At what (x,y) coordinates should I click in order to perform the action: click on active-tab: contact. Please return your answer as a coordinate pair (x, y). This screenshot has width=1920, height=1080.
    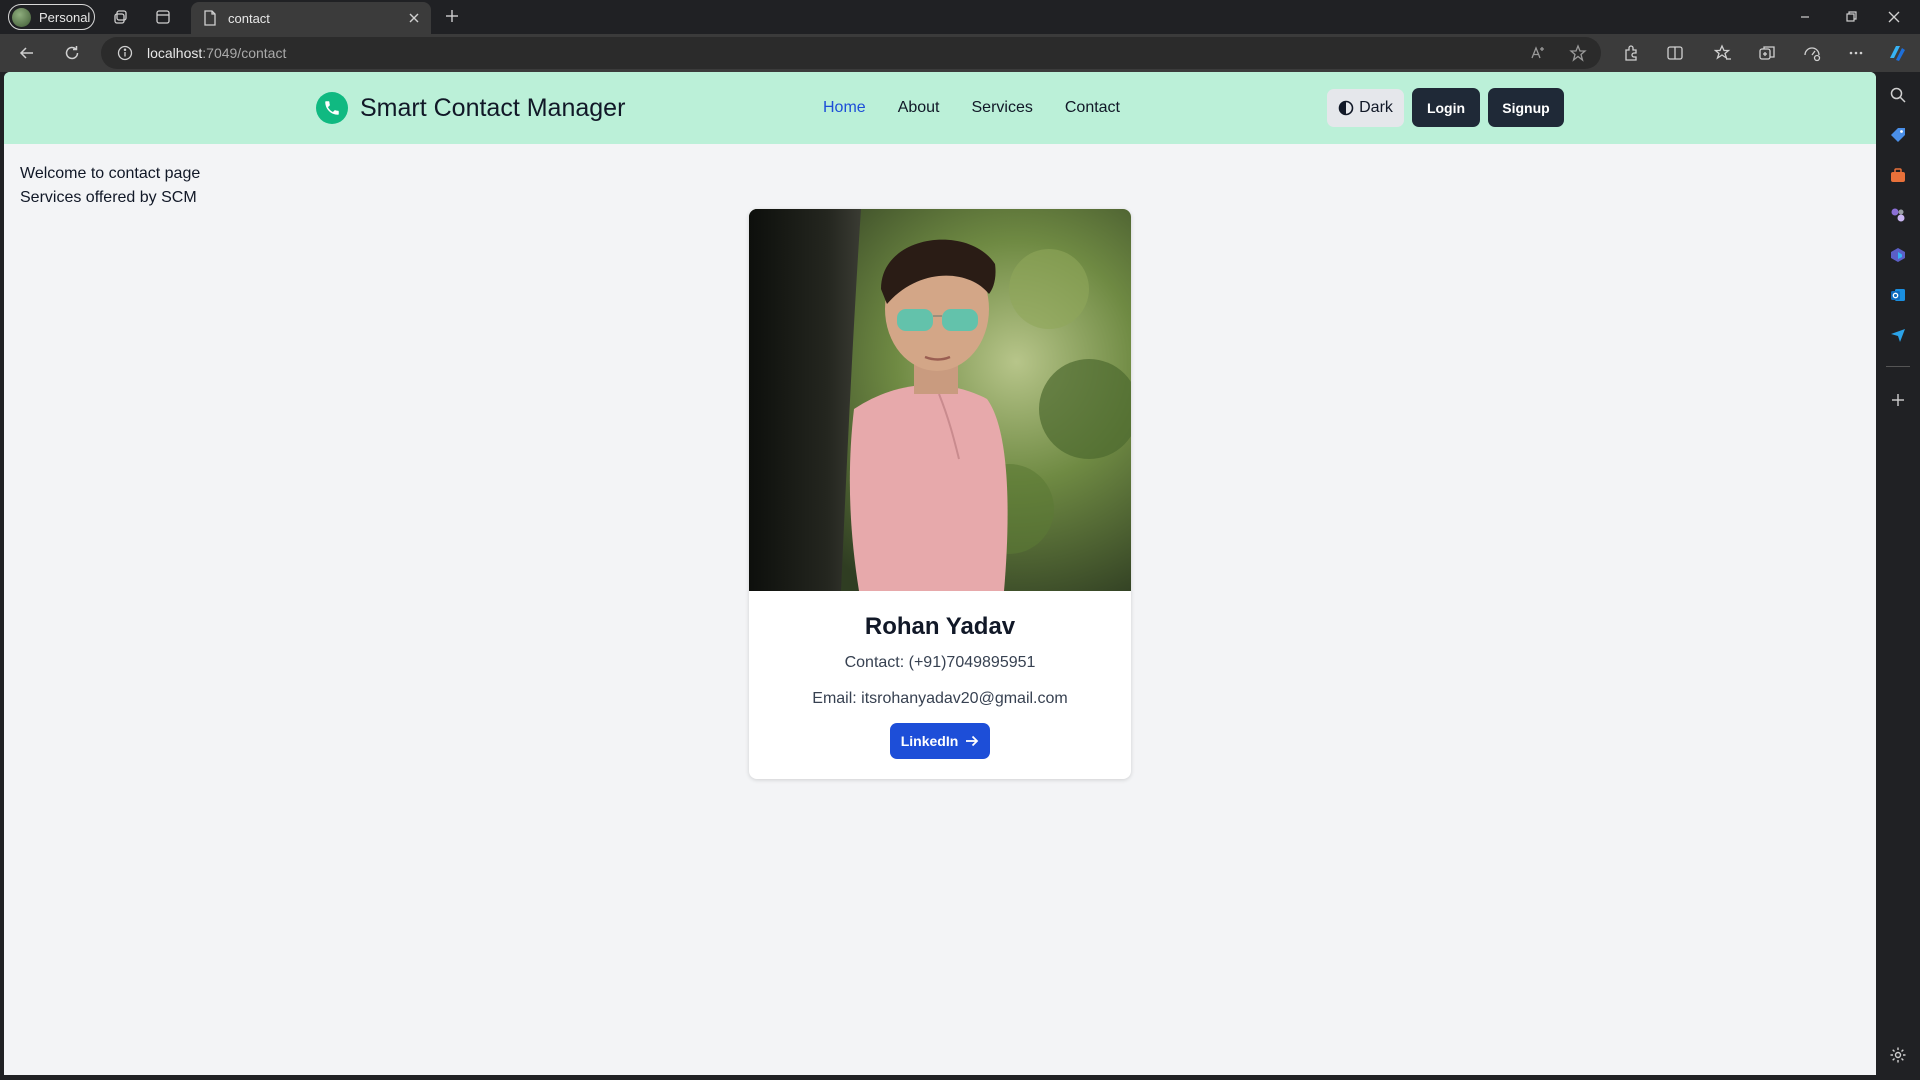
    Looking at the image, I should click on (311, 18).